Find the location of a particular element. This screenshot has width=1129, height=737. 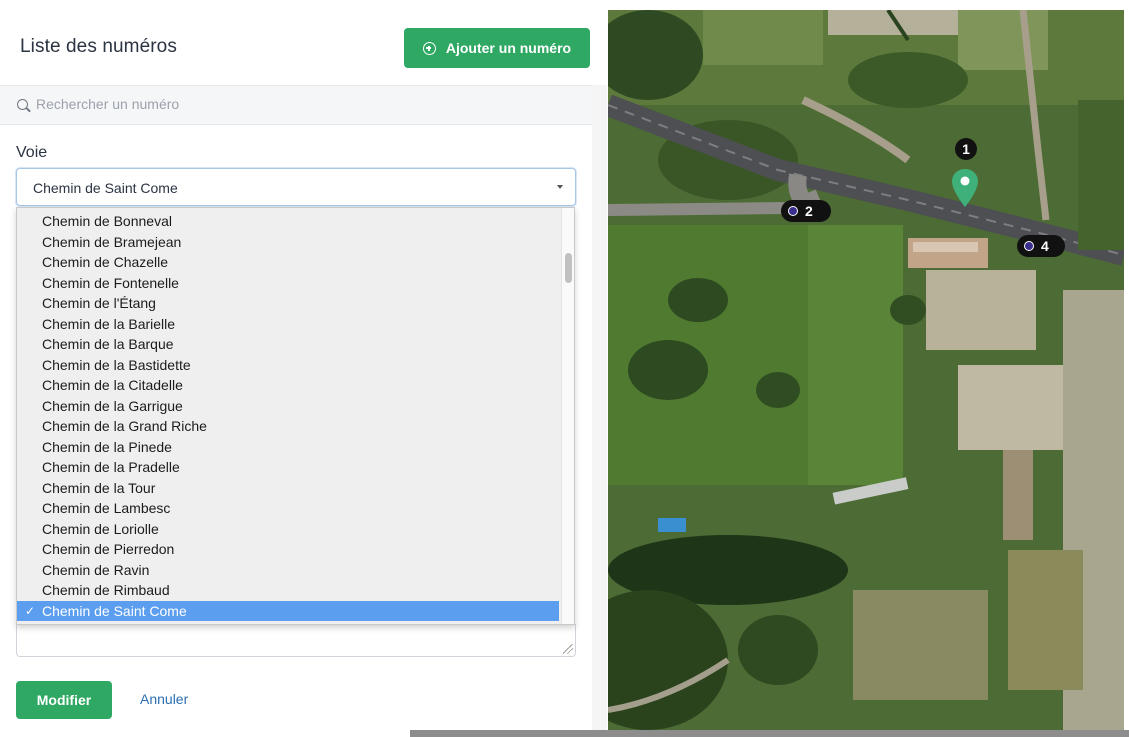

dropdown-option: Chemin de Bonneval is located at coordinates (288, 221).